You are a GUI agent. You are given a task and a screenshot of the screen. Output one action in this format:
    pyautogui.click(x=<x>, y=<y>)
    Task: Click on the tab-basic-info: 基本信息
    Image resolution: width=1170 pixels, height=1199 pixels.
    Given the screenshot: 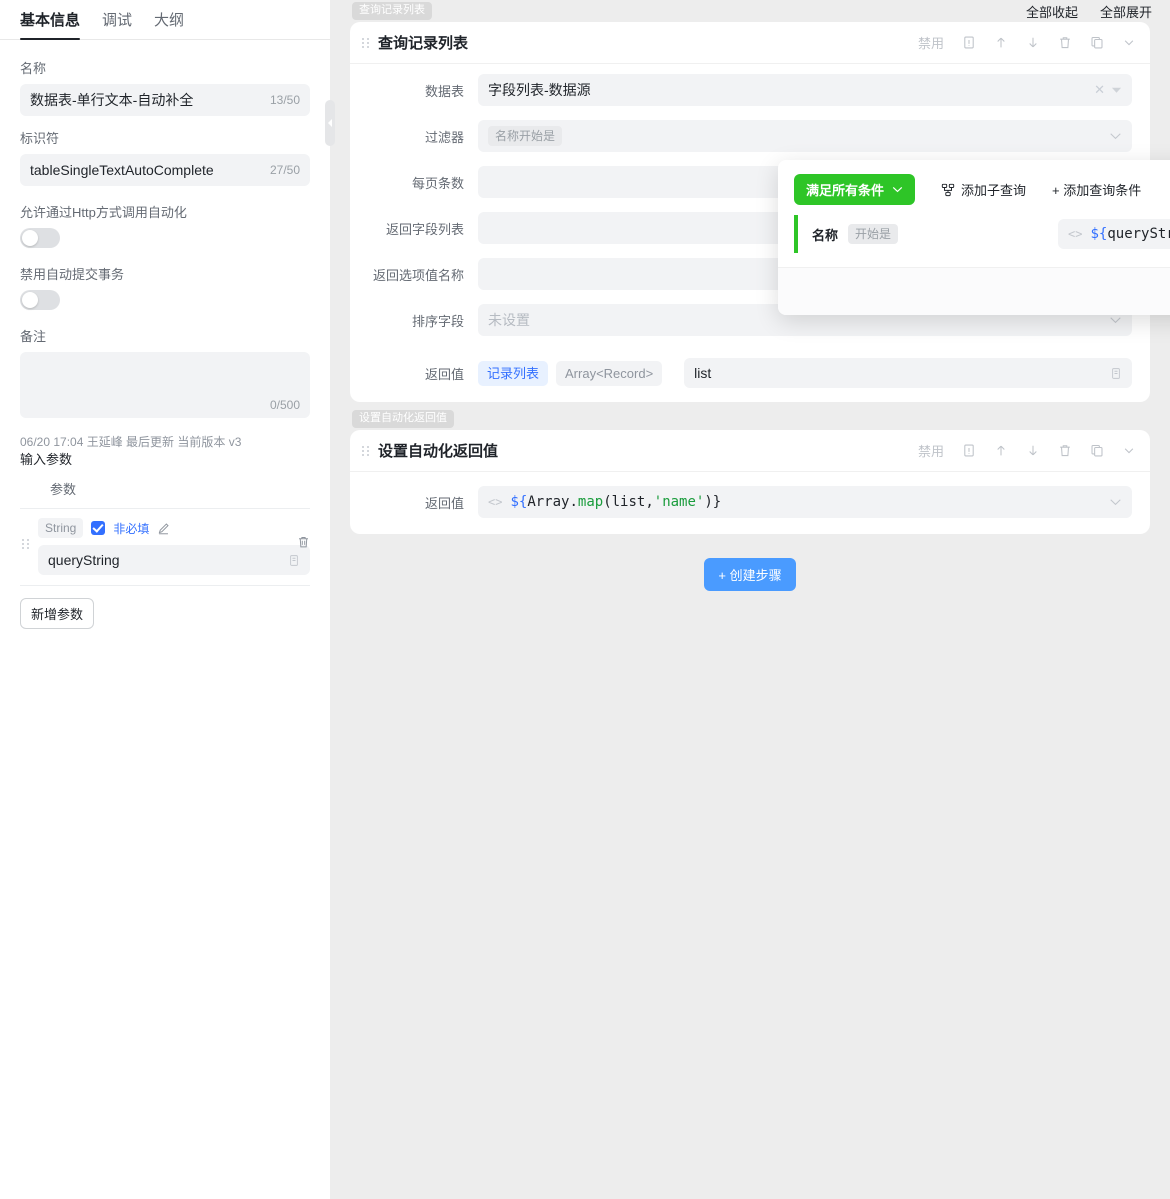 What is the action you would take?
    pyautogui.click(x=50, y=25)
    